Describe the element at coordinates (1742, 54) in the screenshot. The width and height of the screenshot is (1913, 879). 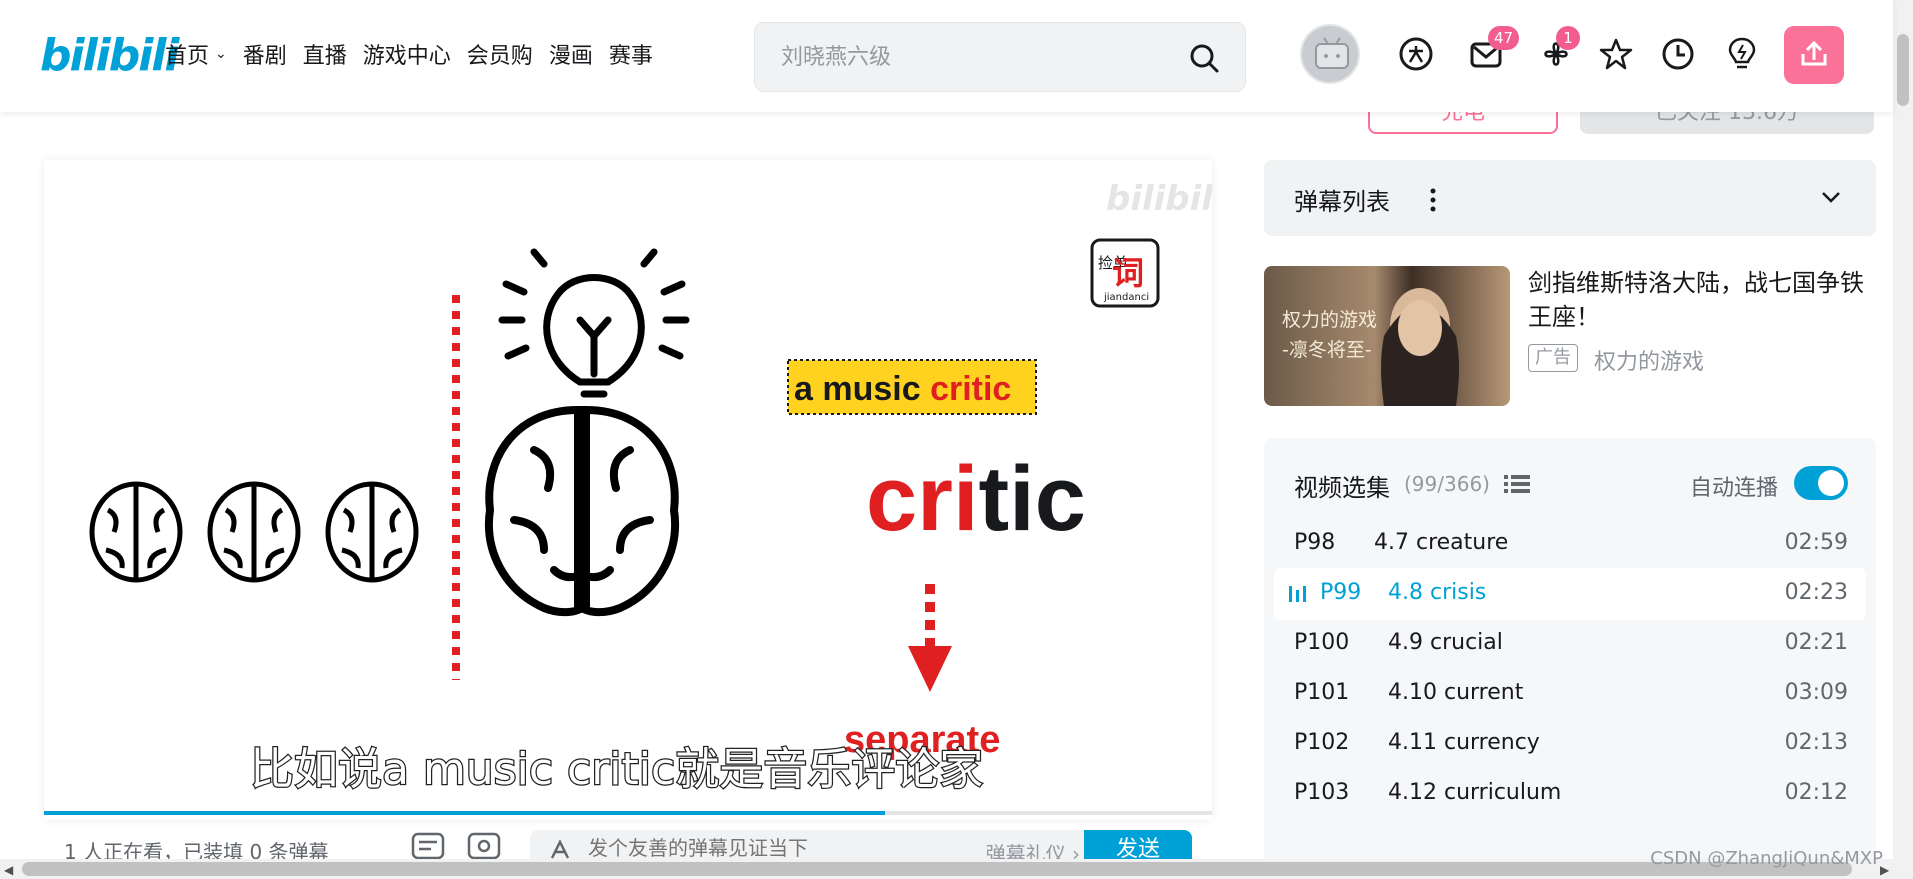
I see `creation-icon` at that location.